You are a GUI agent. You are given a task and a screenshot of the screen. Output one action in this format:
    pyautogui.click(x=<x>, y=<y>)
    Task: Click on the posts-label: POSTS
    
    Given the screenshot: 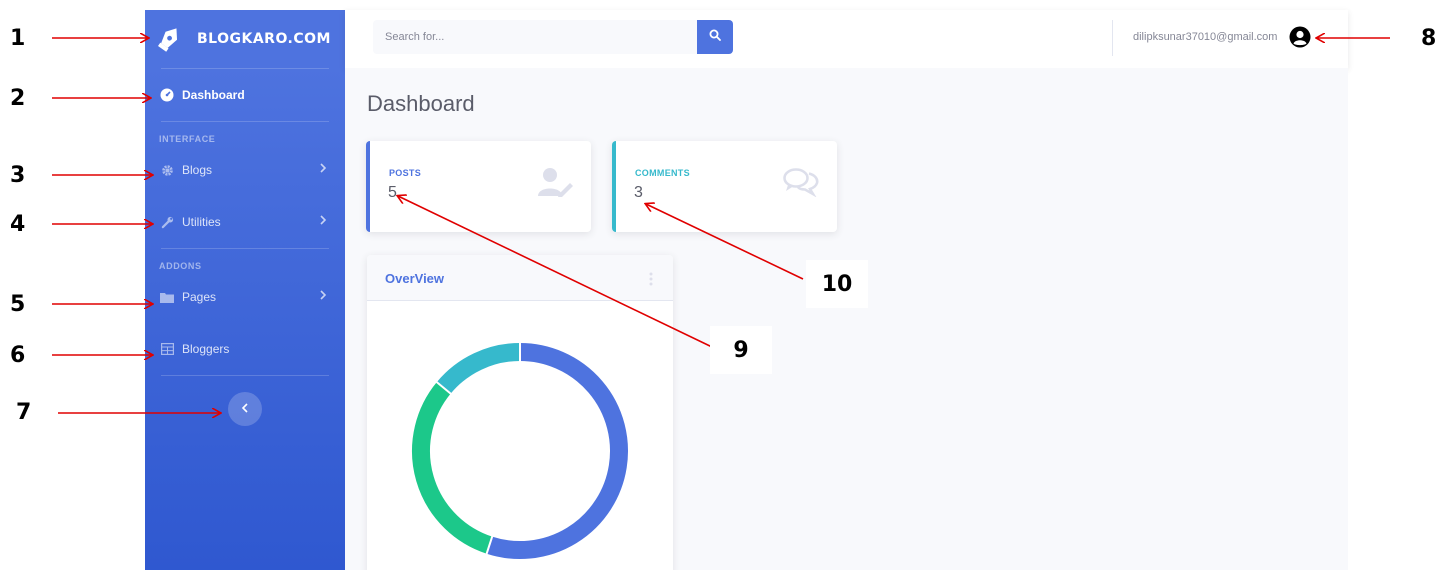 What is the action you would take?
    pyautogui.click(x=405, y=173)
    